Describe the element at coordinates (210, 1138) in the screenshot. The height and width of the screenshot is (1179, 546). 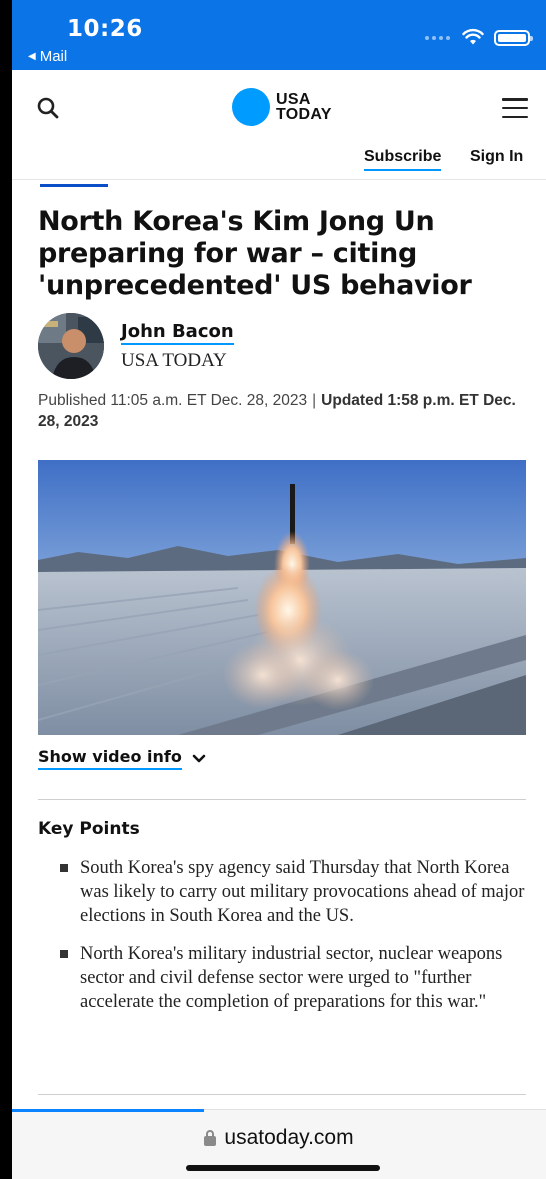
I see `lock-icon` at that location.